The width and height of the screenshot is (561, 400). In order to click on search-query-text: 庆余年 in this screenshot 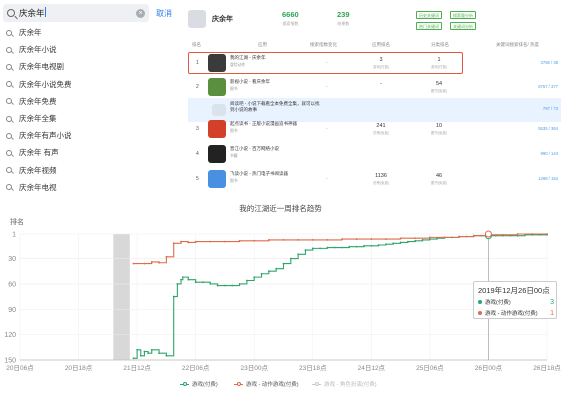, I will do `click(77, 13)`.